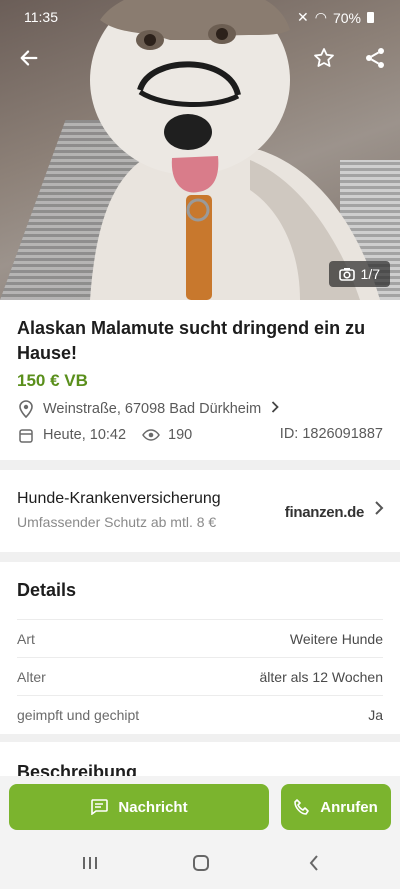 The height and width of the screenshot is (889, 400). I want to click on gallery-counter-text: 1/7, so click(370, 274).